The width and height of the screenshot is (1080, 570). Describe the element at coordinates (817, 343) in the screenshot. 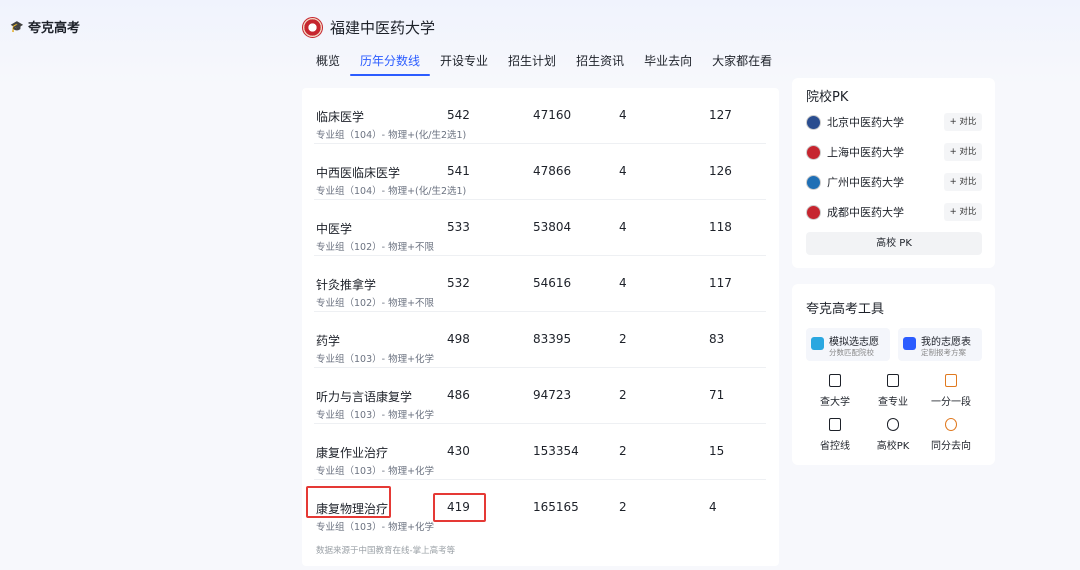

I see `cube-icon` at that location.